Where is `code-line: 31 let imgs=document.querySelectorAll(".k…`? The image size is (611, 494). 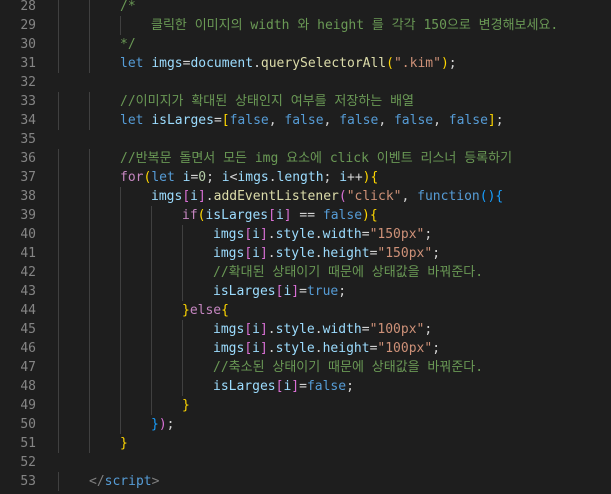 code-line: 31 let imgs=document.querySelectorAll(".k… is located at coordinates (305, 63).